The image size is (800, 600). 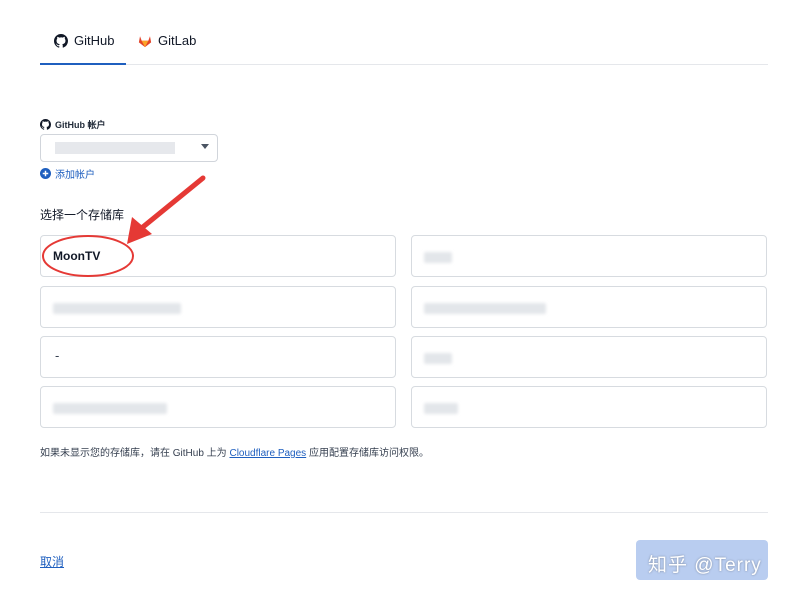 I want to click on highlight-circle, so click(x=88, y=256).